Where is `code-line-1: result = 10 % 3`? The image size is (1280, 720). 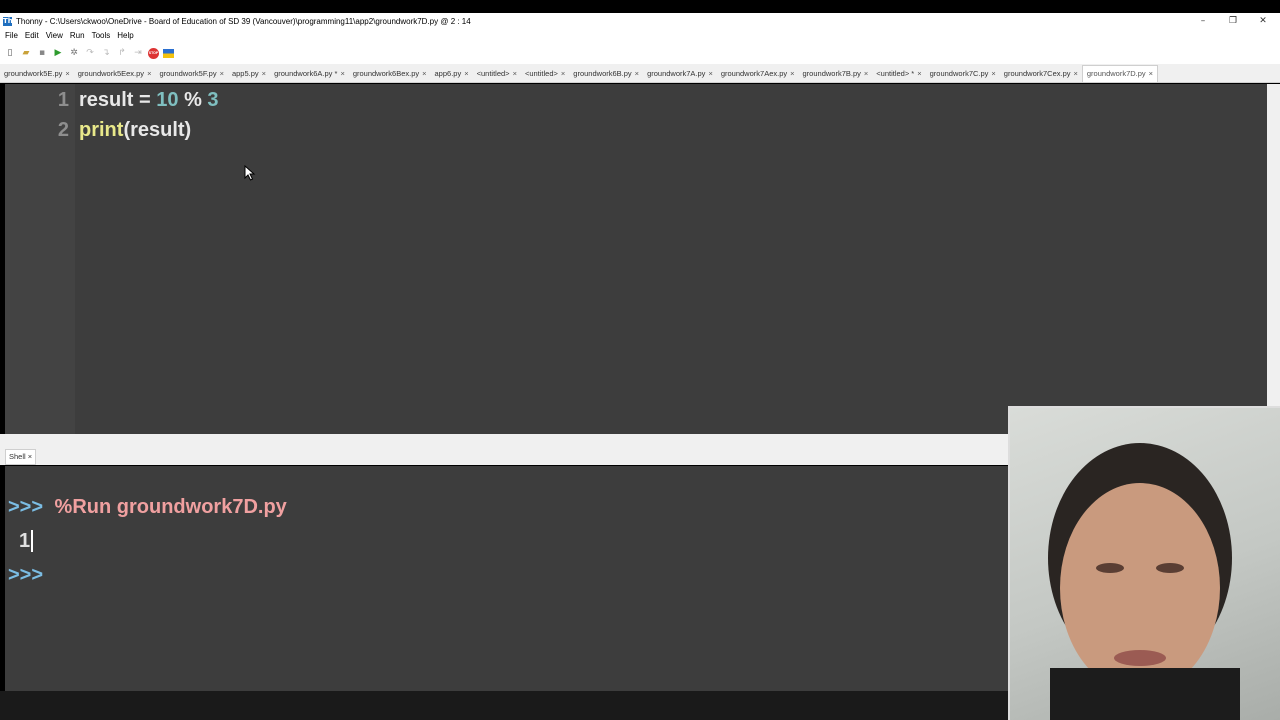 code-line-1: result = 10 % 3 is located at coordinates (149, 100).